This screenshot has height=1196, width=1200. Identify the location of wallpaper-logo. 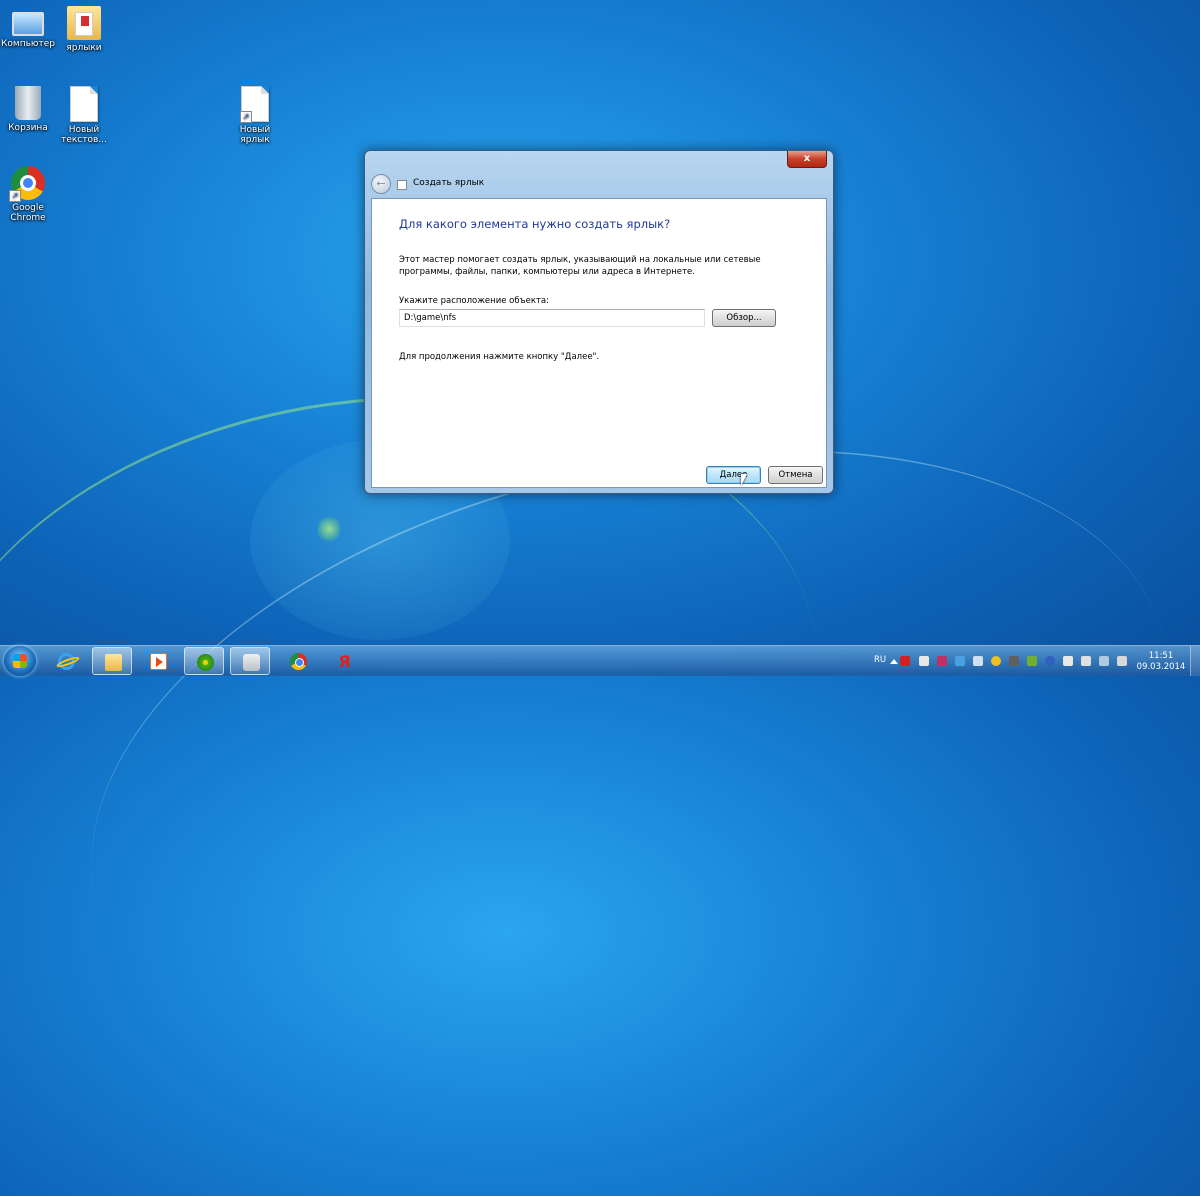
(329, 529).